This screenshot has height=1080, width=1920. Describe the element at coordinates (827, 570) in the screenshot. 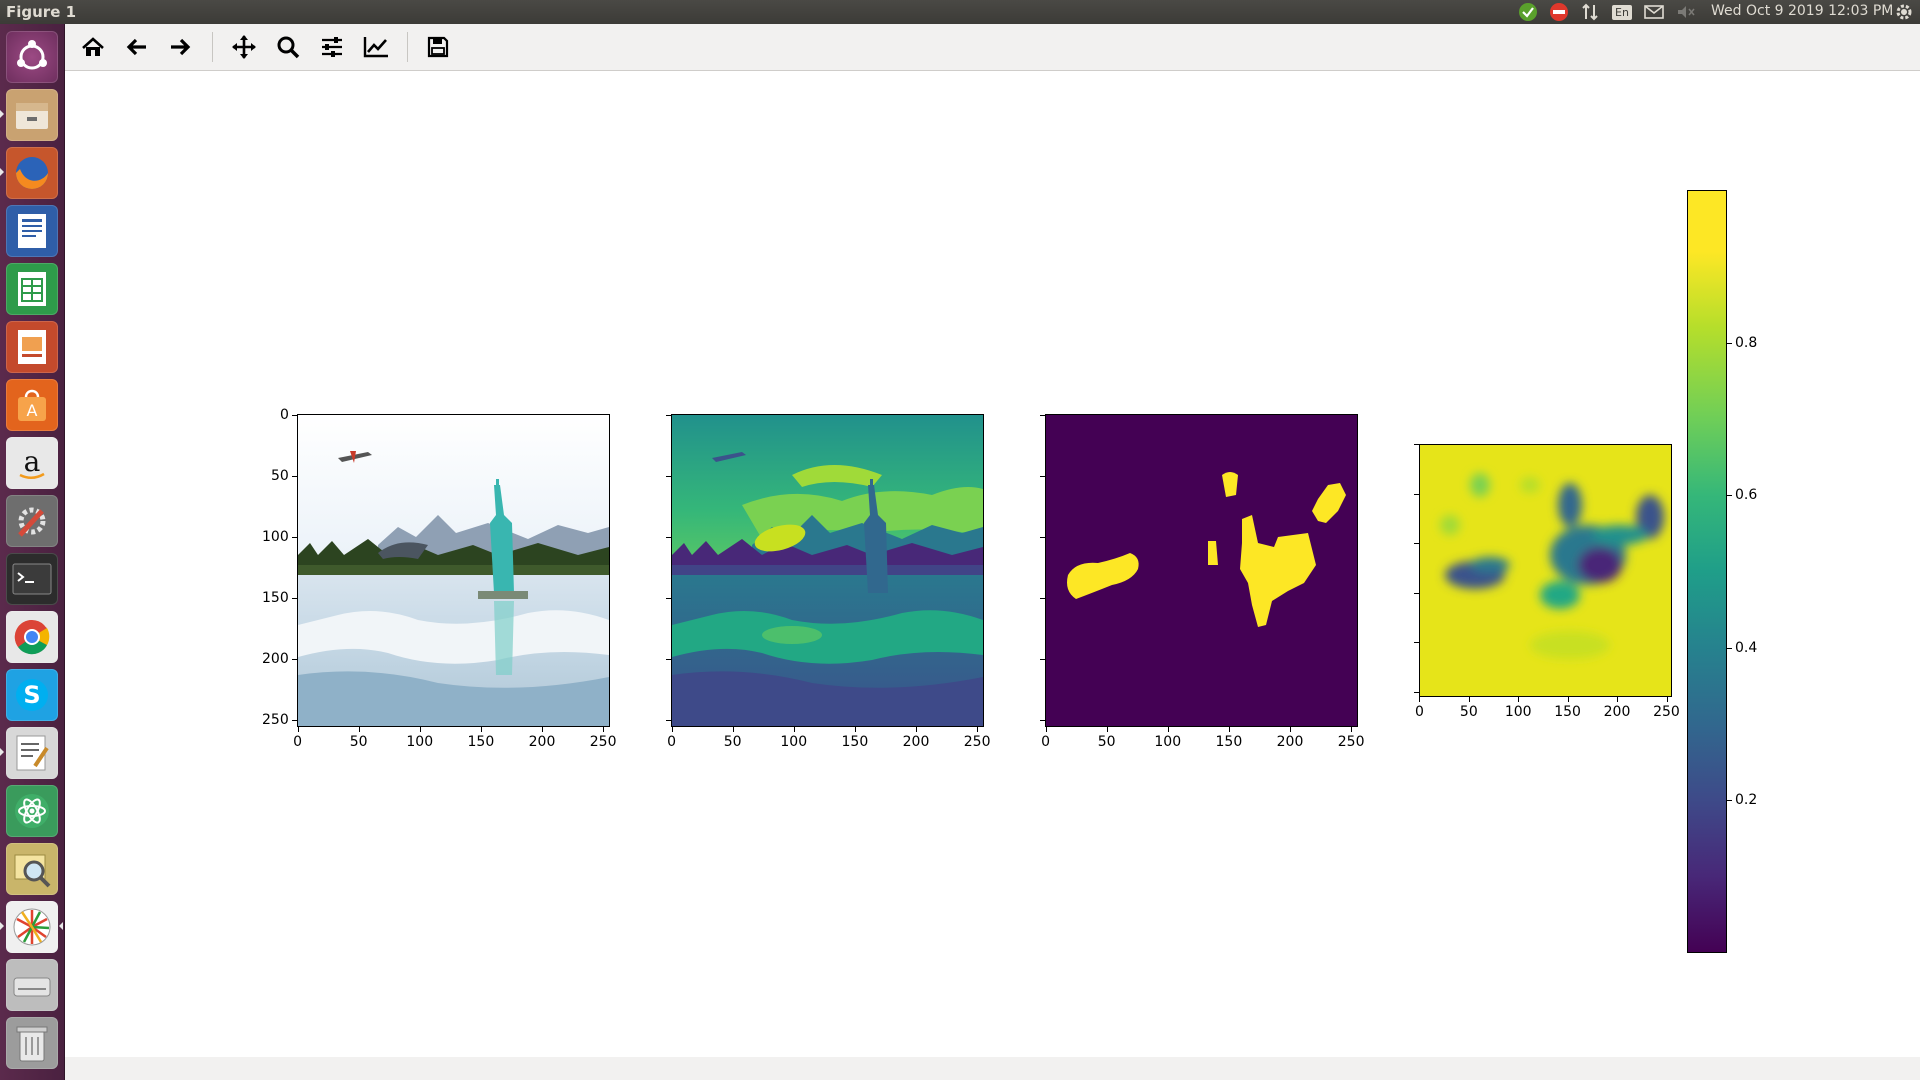

I see `axes-viridis-image` at that location.